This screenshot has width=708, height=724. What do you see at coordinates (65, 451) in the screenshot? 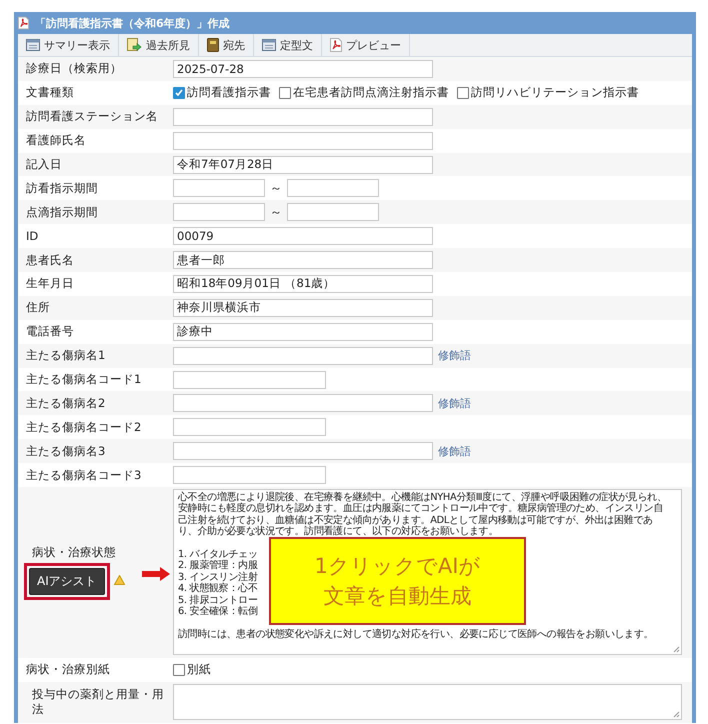
I see `field-label: 主たる傷病名3` at bounding box center [65, 451].